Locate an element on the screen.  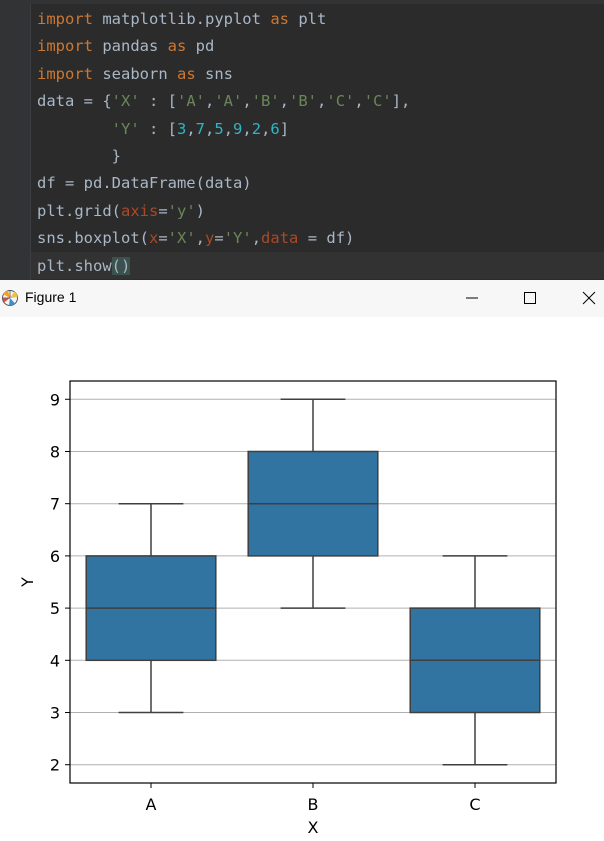
line-number-gutter is located at coordinates (15, 142).